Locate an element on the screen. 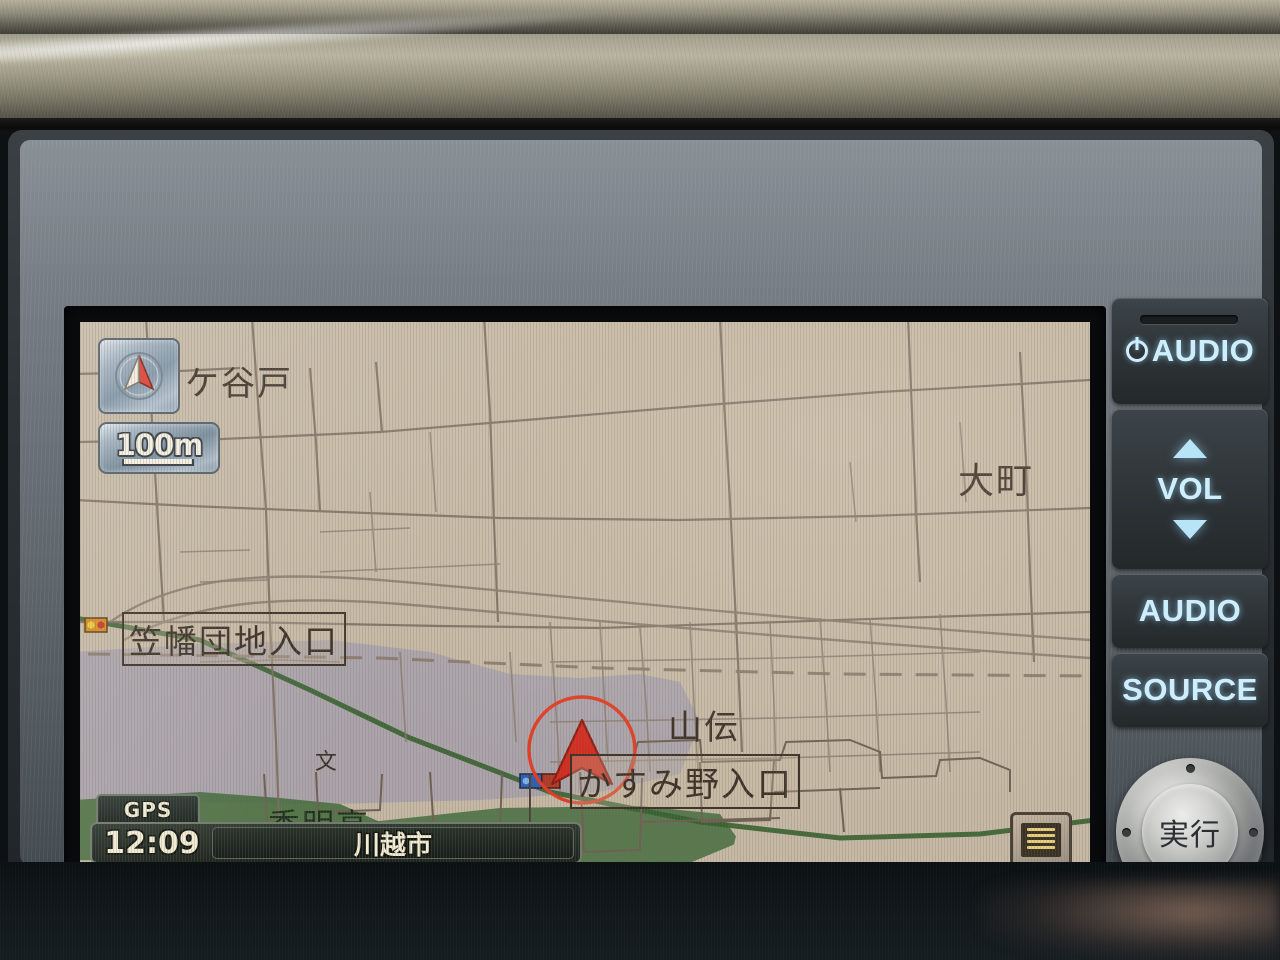 This screenshot has width=1280, height=960. volume-label: VOL is located at coordinates (1190, 488).